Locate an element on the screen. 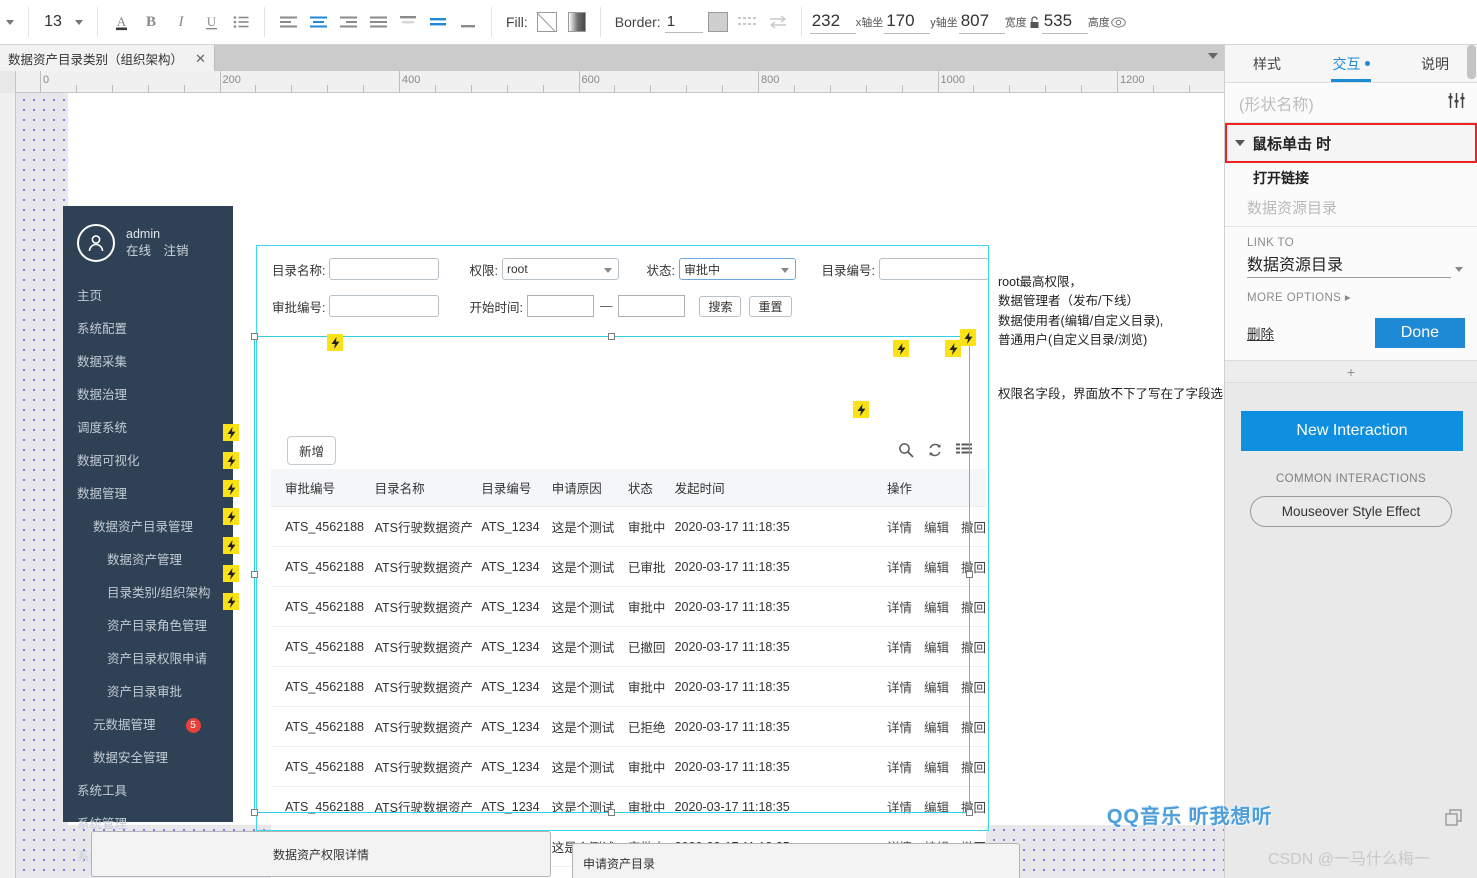 This screenshot has width=1477, height=878. reset-button: 重置 is located at coordinates (770, 306).